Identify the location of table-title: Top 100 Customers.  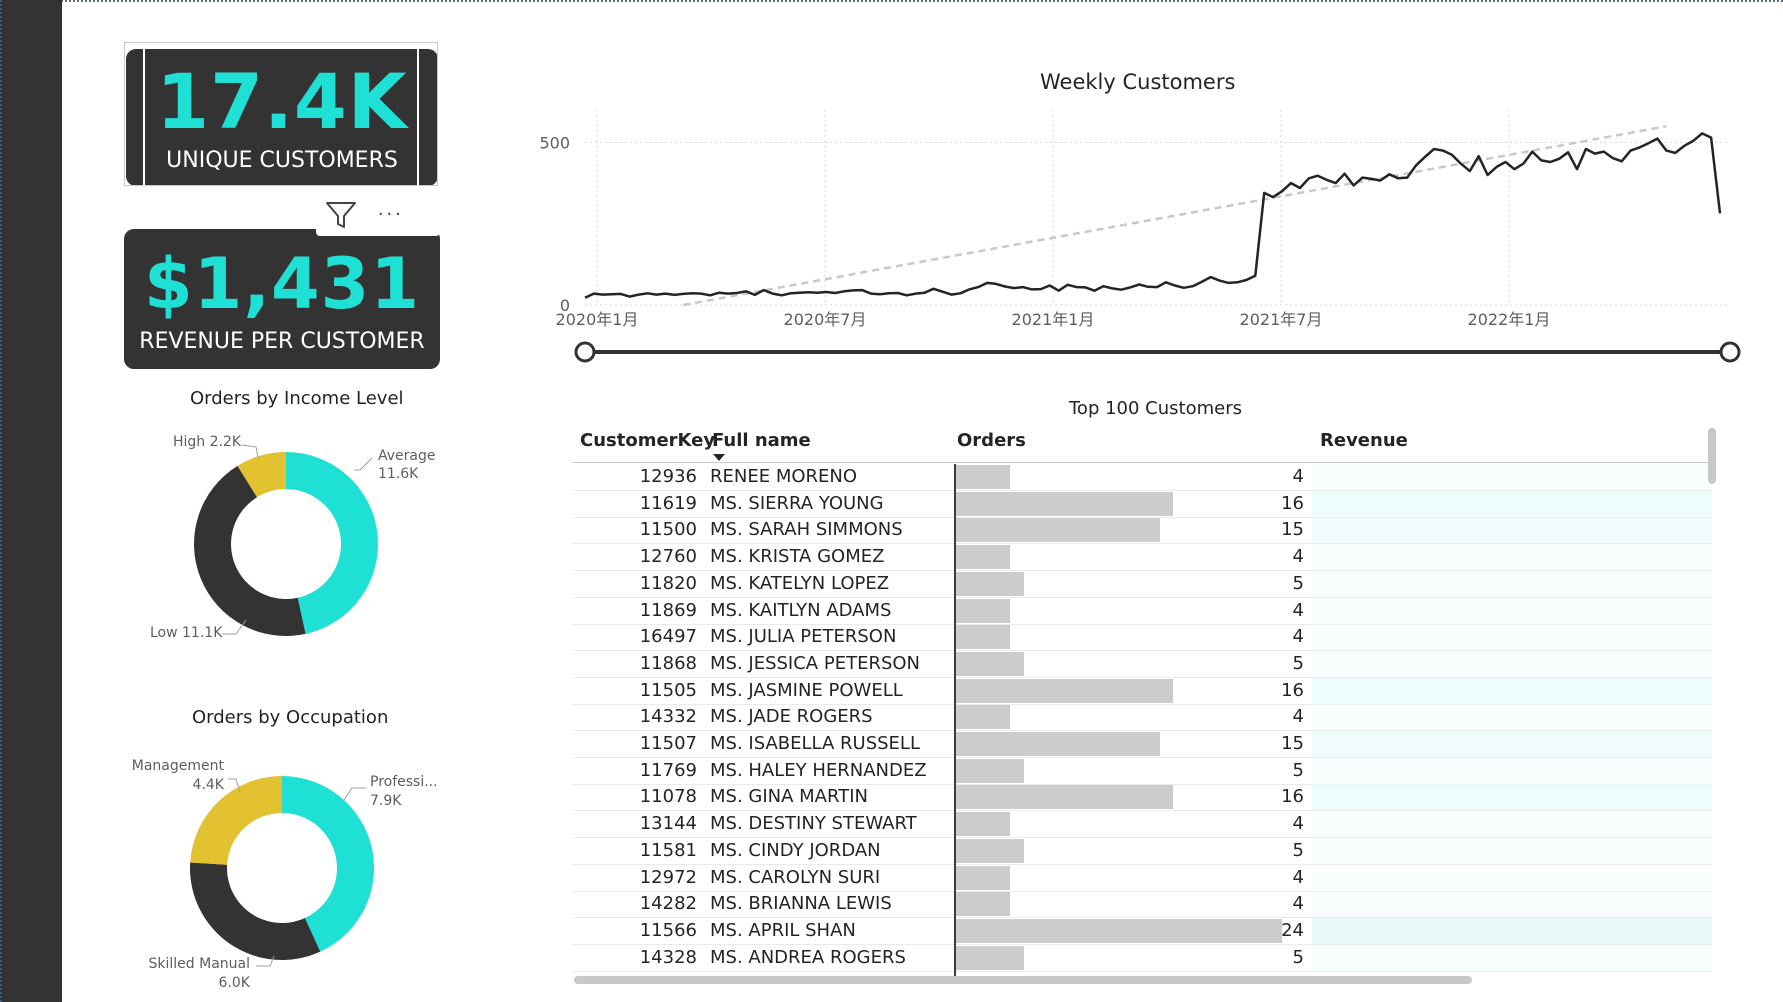
(1155, 408).